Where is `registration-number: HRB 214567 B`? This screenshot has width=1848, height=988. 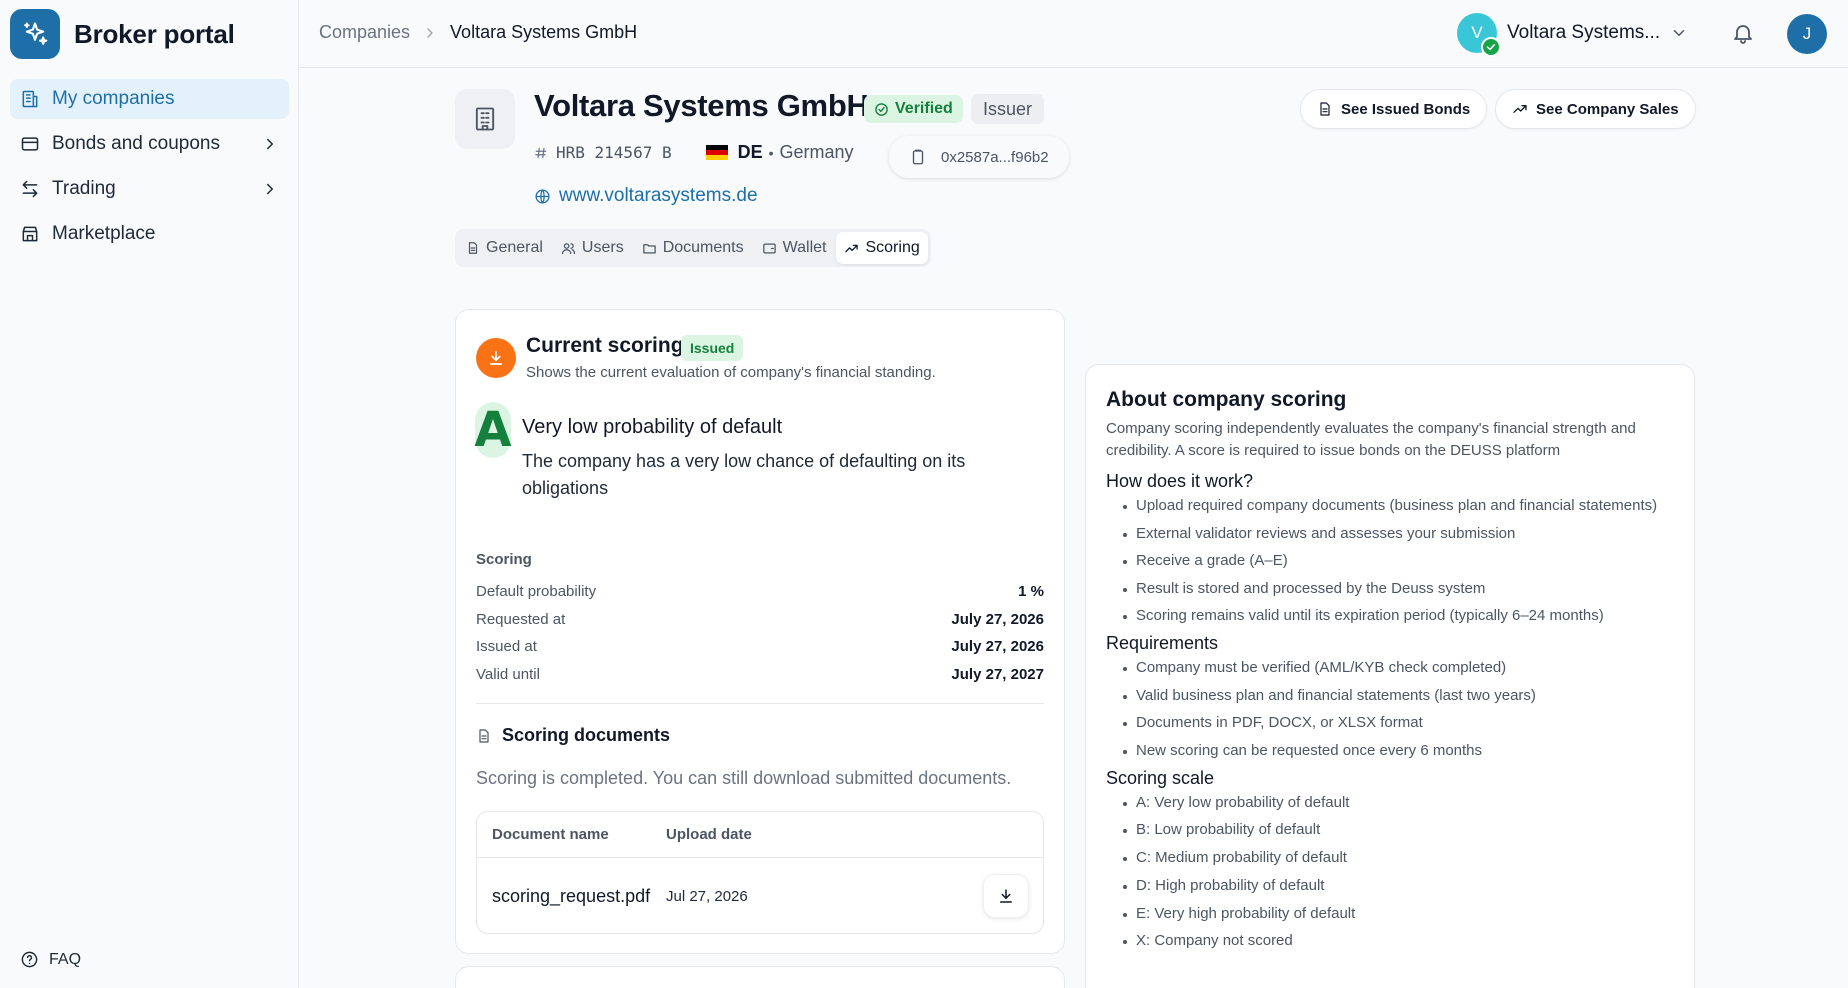
registration-number: HRB 214567 B is located at coordinates (603, 152).